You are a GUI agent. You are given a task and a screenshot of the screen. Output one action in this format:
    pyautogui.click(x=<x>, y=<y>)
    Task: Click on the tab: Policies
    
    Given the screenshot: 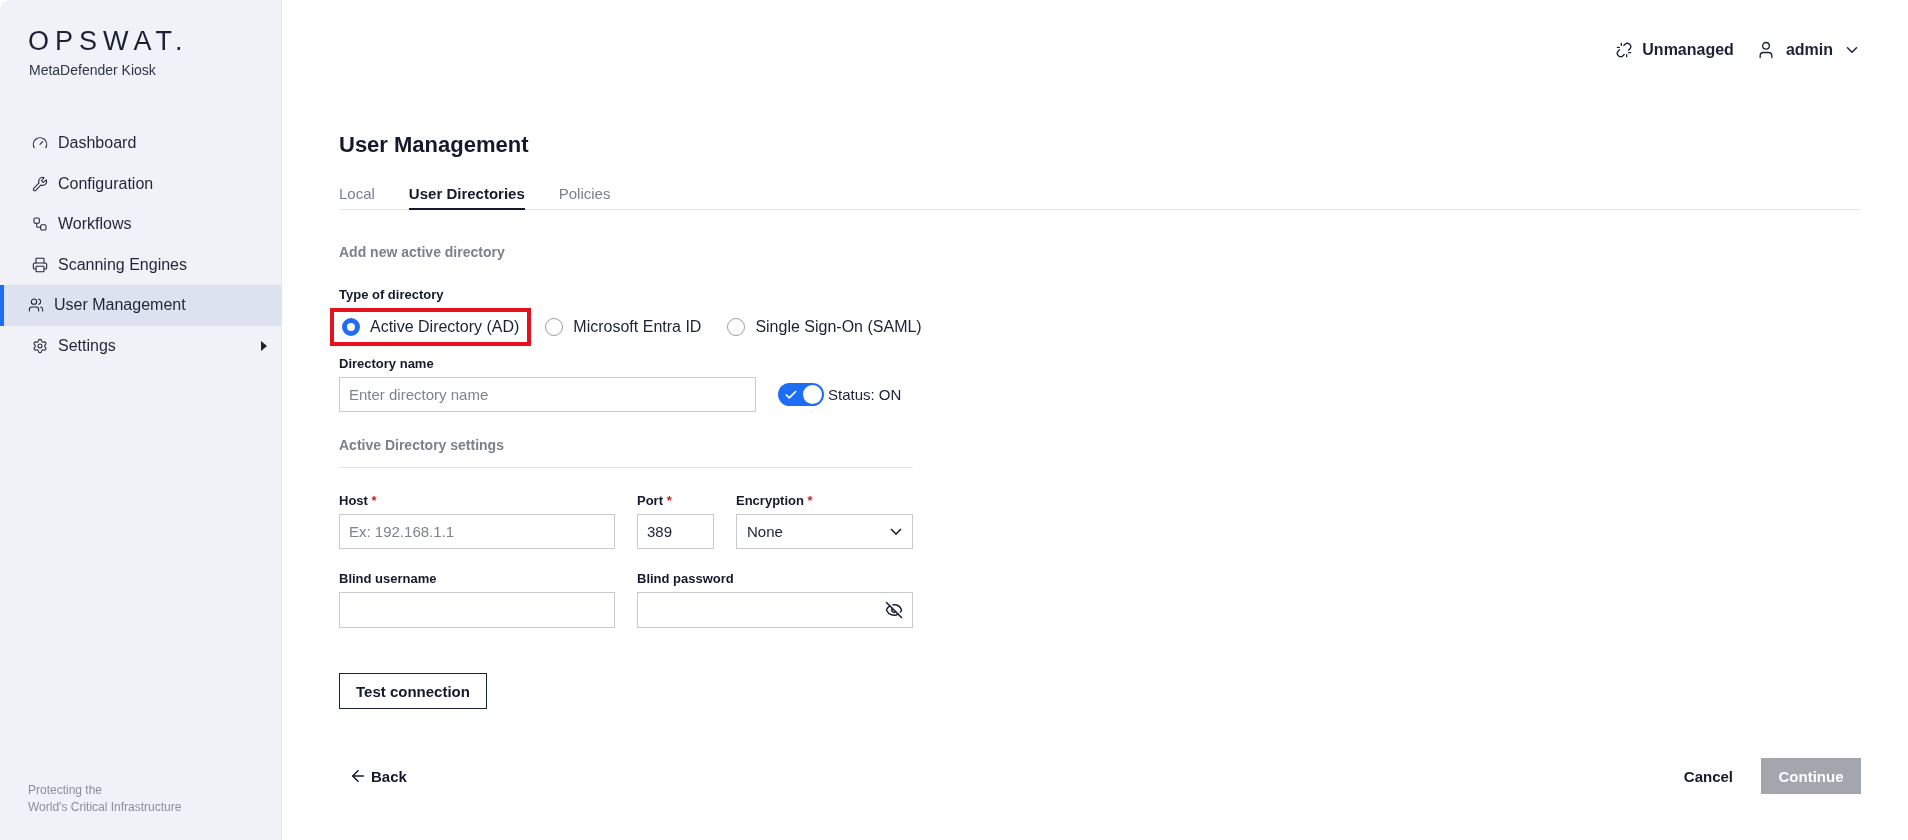 What is the action you would take?
    pyautogui.click(x=584, y=197)
    